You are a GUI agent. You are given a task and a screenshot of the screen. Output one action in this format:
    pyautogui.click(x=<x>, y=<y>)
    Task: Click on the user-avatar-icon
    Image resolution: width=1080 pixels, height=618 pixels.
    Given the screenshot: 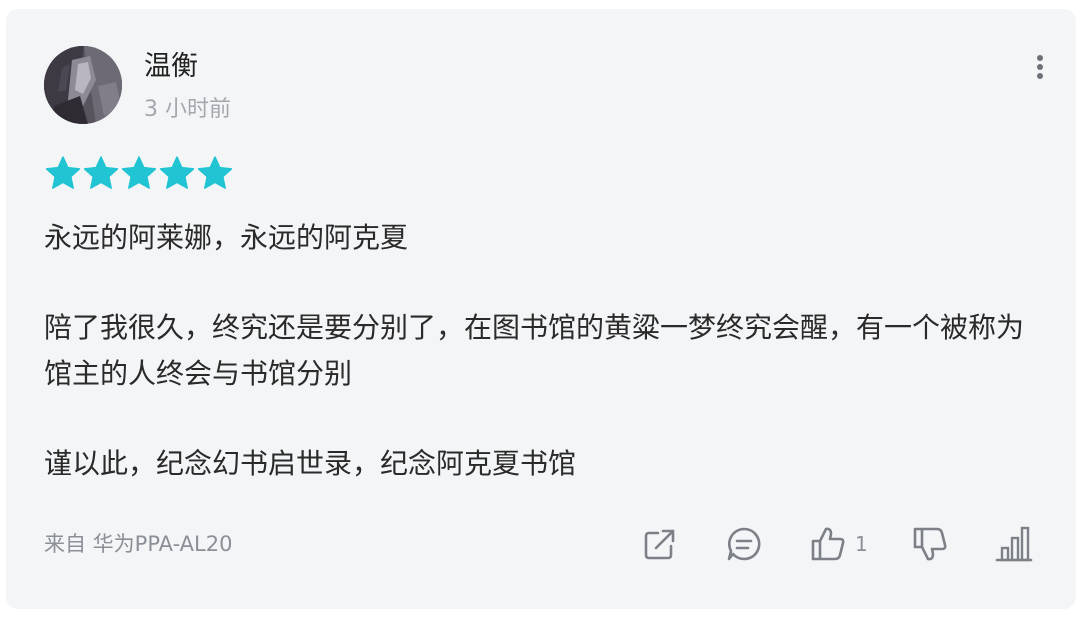 What is the action you would take?
    pyautogui.click(x=83, y=85)
    